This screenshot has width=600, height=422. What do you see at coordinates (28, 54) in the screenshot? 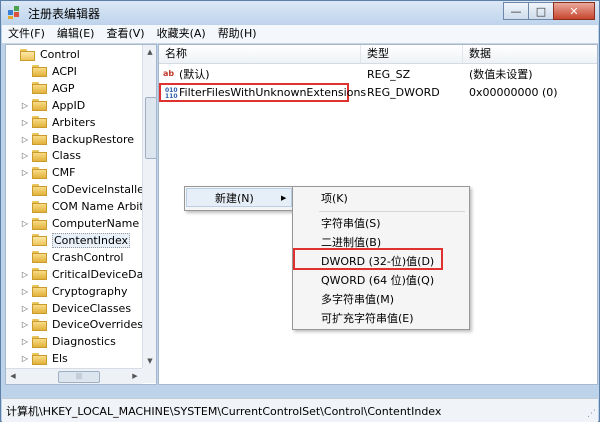
I see `open-folder-icon` at bounding box center [28, 54].